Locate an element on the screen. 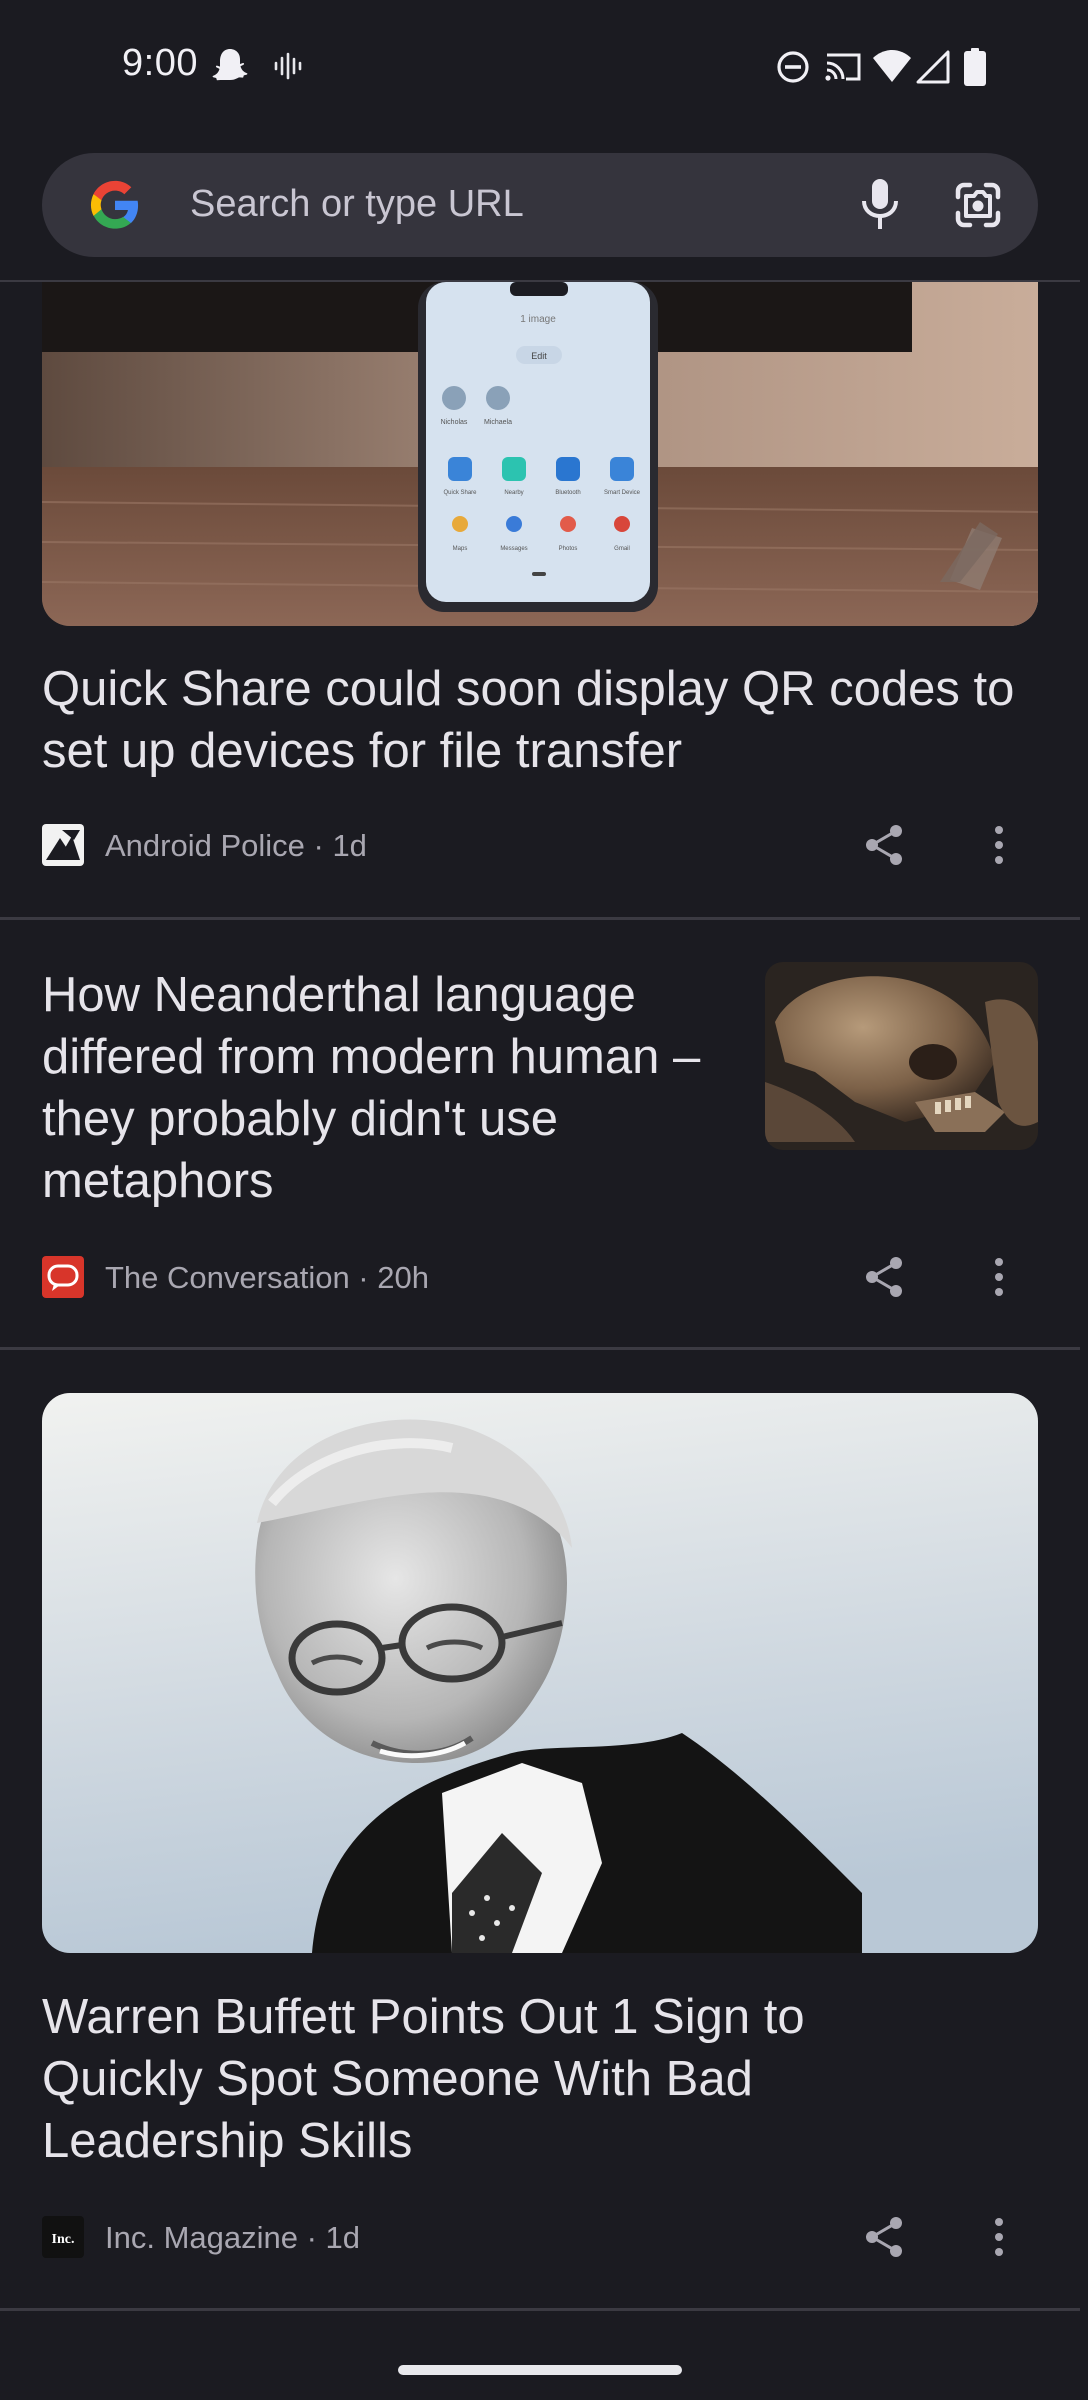 This screenshot has width=1088, height=2400. article-meta: The Conversation · 20h is located at coordinates (540, 1277).